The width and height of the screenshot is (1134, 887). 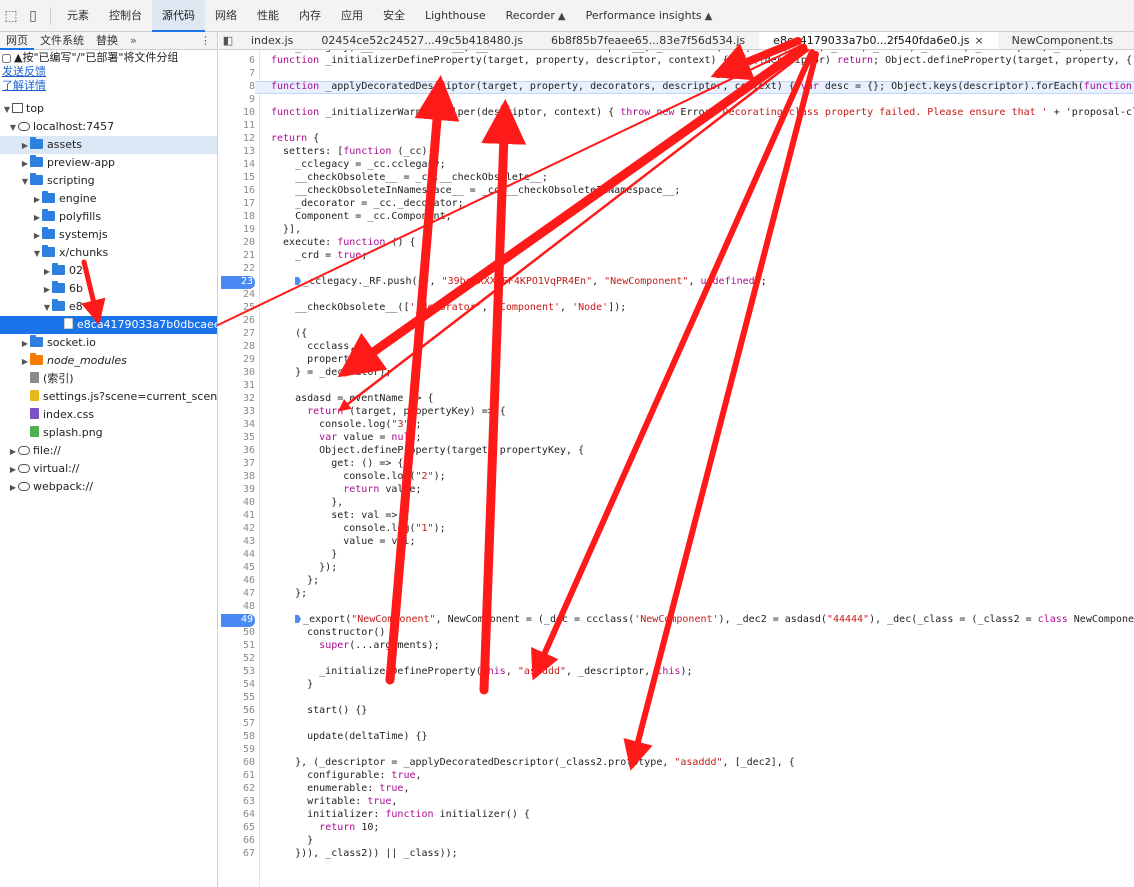 What do you see at coordinates (108, 397) in the screenshot?
I see `tree-item-settings-js: settings.js?scene=current_scene` at bounding box center [108, 397].